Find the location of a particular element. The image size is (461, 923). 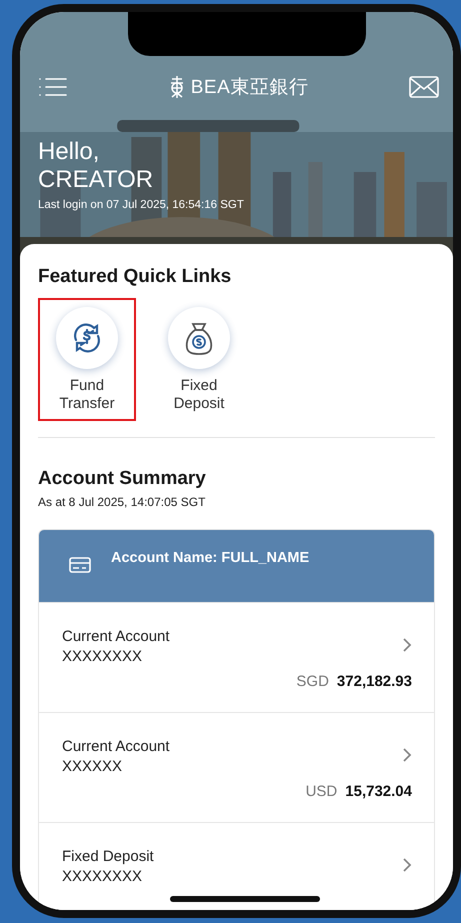

card-icon is located at coordinates (80, 565).